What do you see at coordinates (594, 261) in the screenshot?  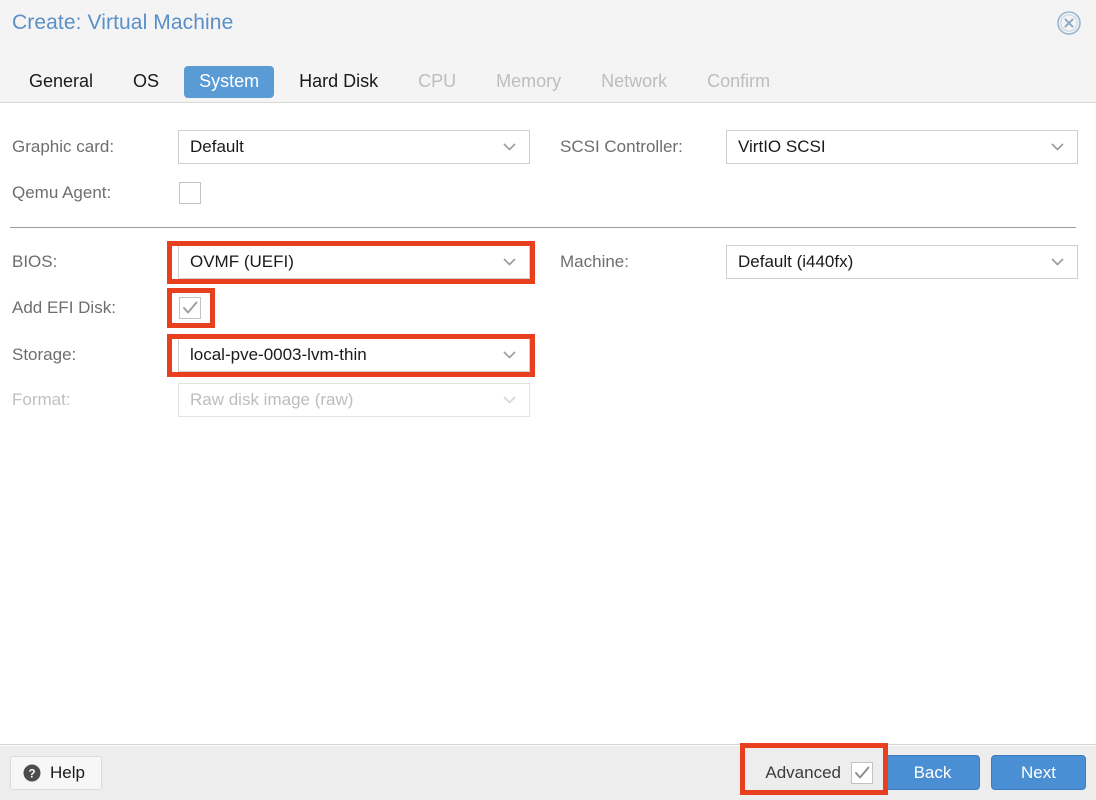 I see `machine-label: Machine:` at bounding box center [594, 261].